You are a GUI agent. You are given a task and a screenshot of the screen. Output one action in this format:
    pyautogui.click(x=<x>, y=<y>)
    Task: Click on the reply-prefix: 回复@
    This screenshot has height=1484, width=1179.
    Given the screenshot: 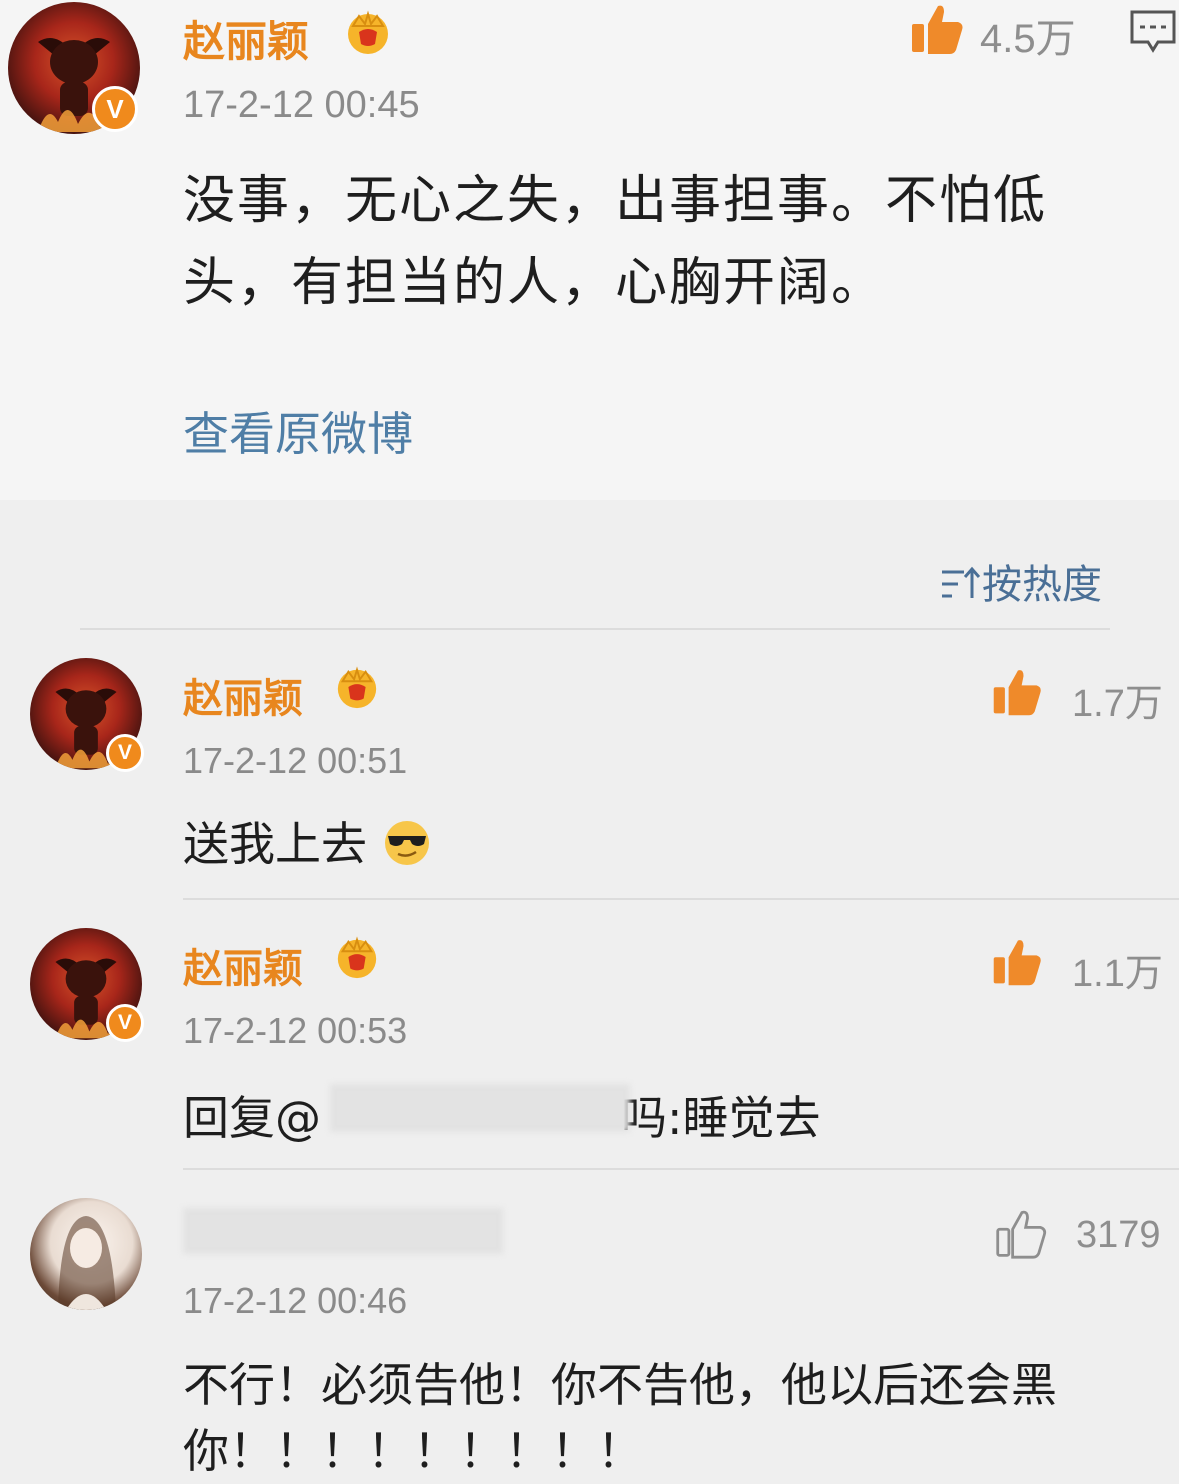 What is the action you would take?
    pyautogui.click(x=252, y=1118)
    